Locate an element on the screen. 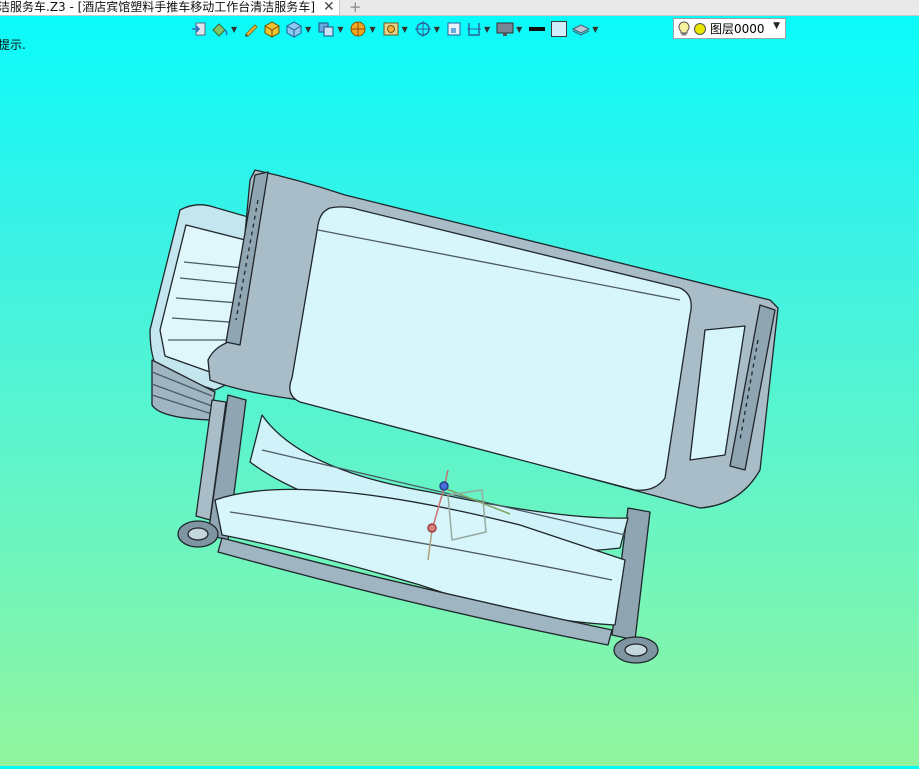 This screenshot has width=919, height=769. layer-dropdown: 图层0000 ▼ is located at coordinates (729, 28).